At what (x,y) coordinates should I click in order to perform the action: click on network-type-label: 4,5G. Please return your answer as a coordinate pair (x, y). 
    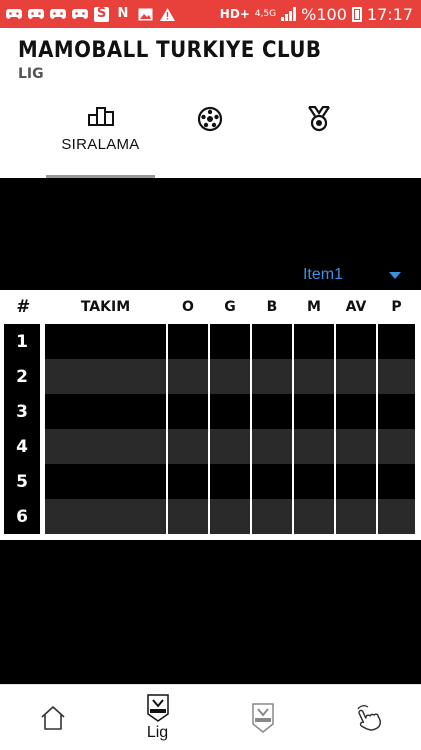
    Looking at the image, I should click on (265, 13).